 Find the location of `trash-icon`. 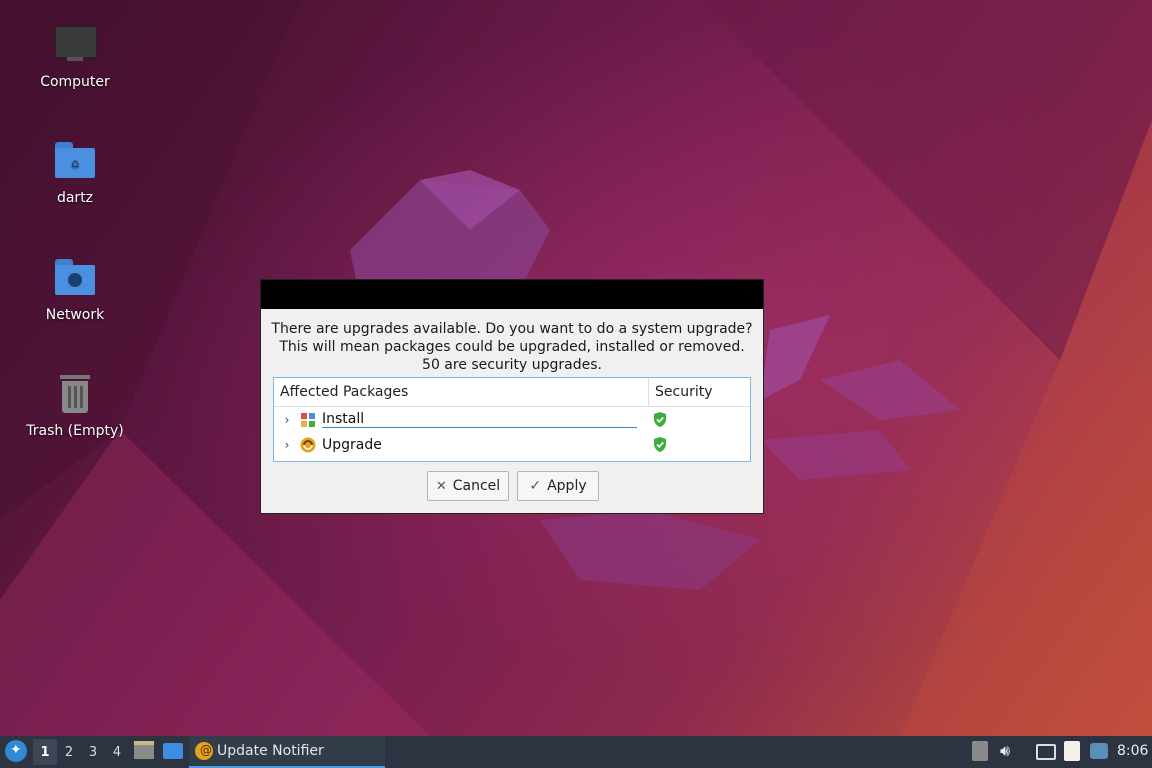

trash-icon is located at coordinates (75, 395).